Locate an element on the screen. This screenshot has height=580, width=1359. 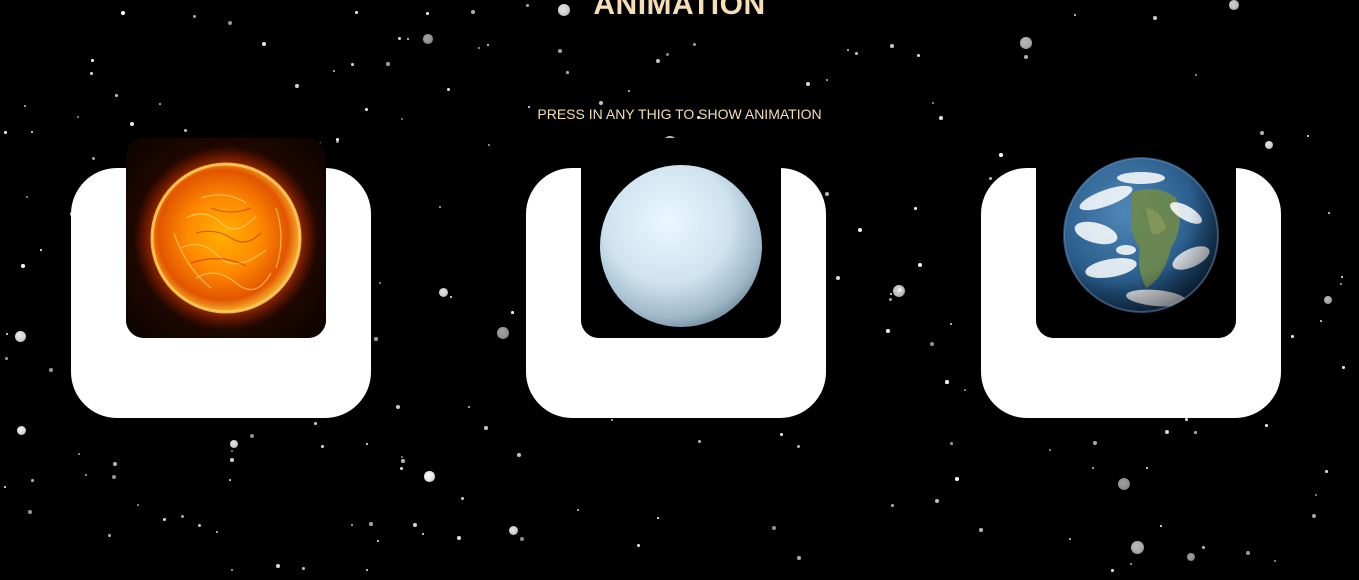
planet-uranus-icon is located at coordinates (681, 238).